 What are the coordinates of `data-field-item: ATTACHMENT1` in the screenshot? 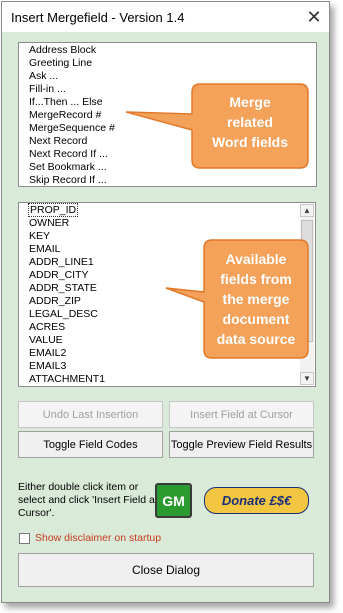 It's located at (172, 379).